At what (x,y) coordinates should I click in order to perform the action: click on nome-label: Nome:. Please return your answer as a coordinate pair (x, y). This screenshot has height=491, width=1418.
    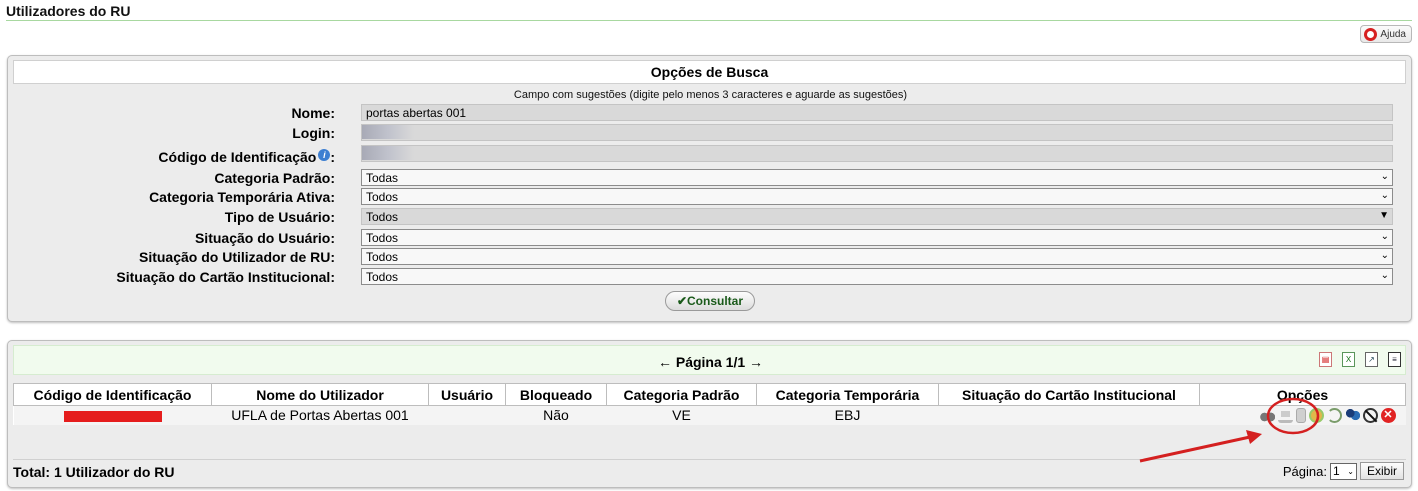
    Looking at the image, I should click on (313, 113).